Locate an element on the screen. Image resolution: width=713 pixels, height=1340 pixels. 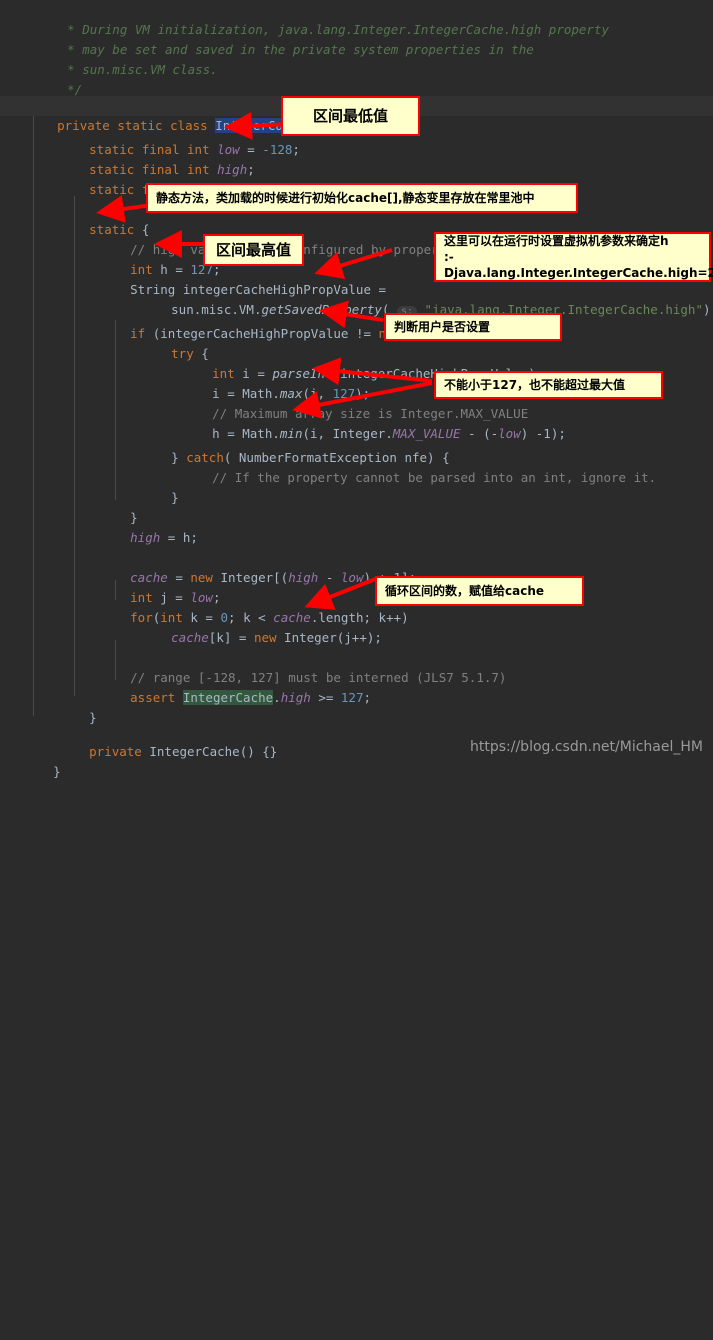
watermark-url: https://blog.csdn.net/Michael_HM is located at coordinates (586, 747).